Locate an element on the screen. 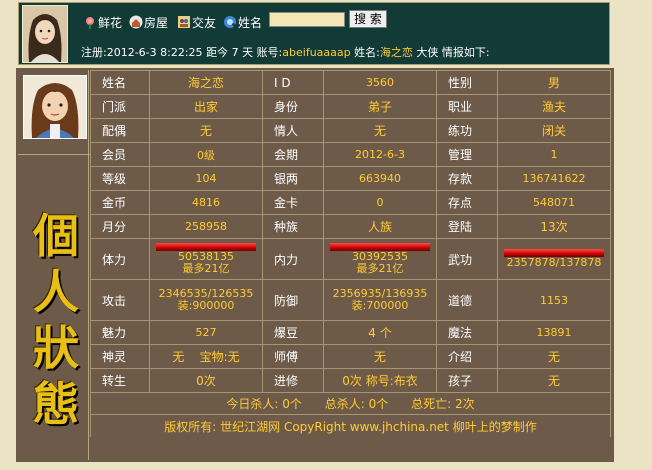  nav-flowers: 鲜花 is located at coordinates (102, 22).